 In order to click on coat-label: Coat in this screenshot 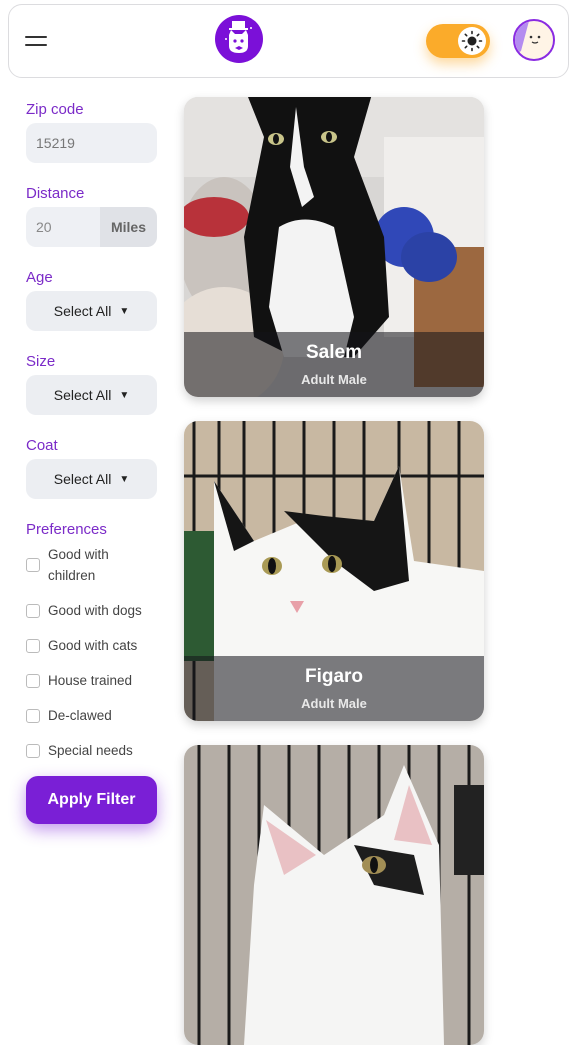, I will do `click(42, 445)`.